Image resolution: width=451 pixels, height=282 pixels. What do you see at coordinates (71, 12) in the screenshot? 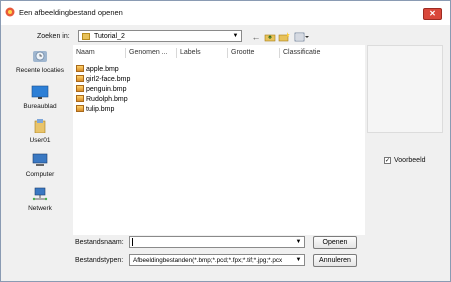
I see `window-title: Een afbeeldingbestand openen` at bounding box center [71, 12].